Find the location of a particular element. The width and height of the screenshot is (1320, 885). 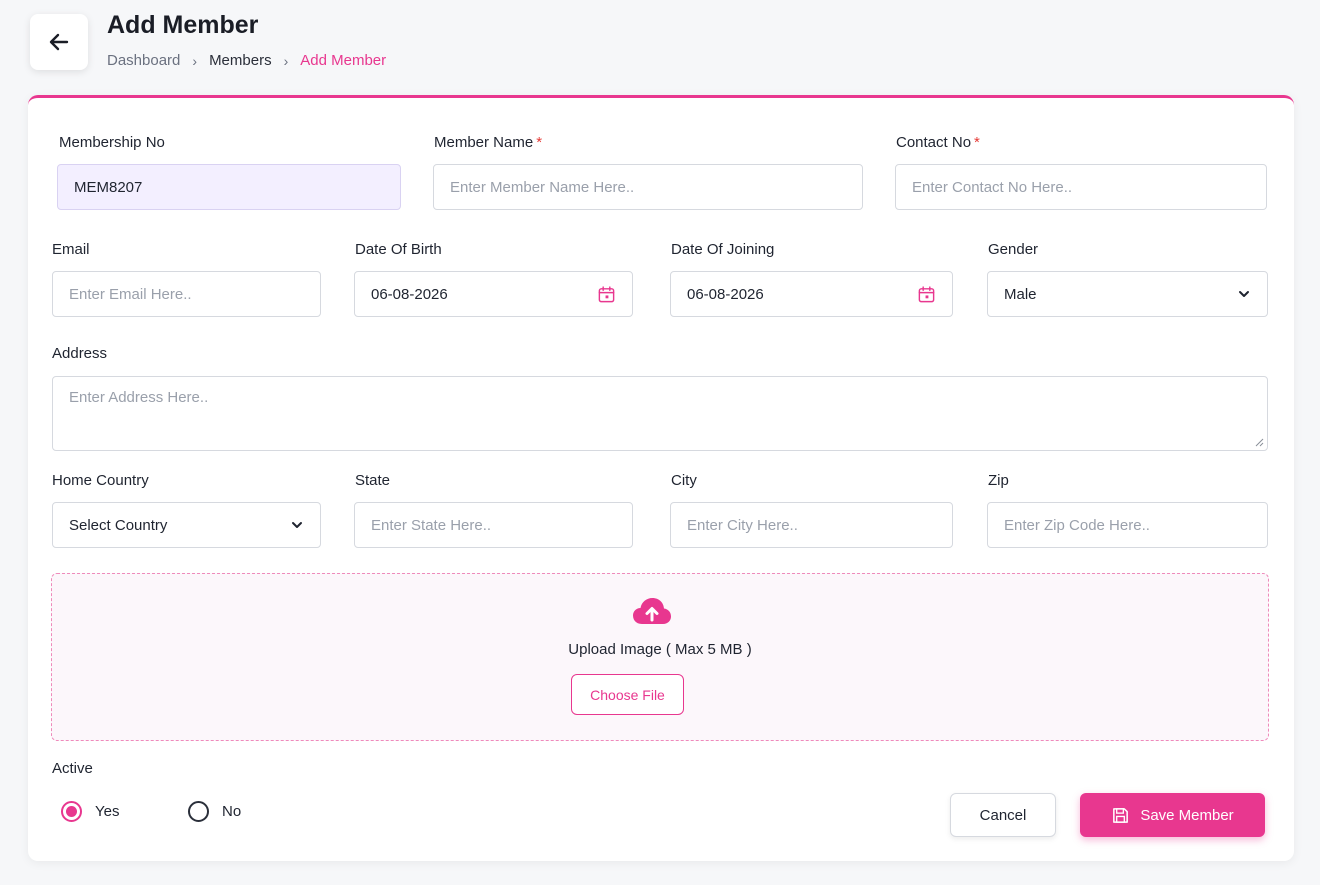

breadcrumb-members: Members is located at coordinates (240, 60).